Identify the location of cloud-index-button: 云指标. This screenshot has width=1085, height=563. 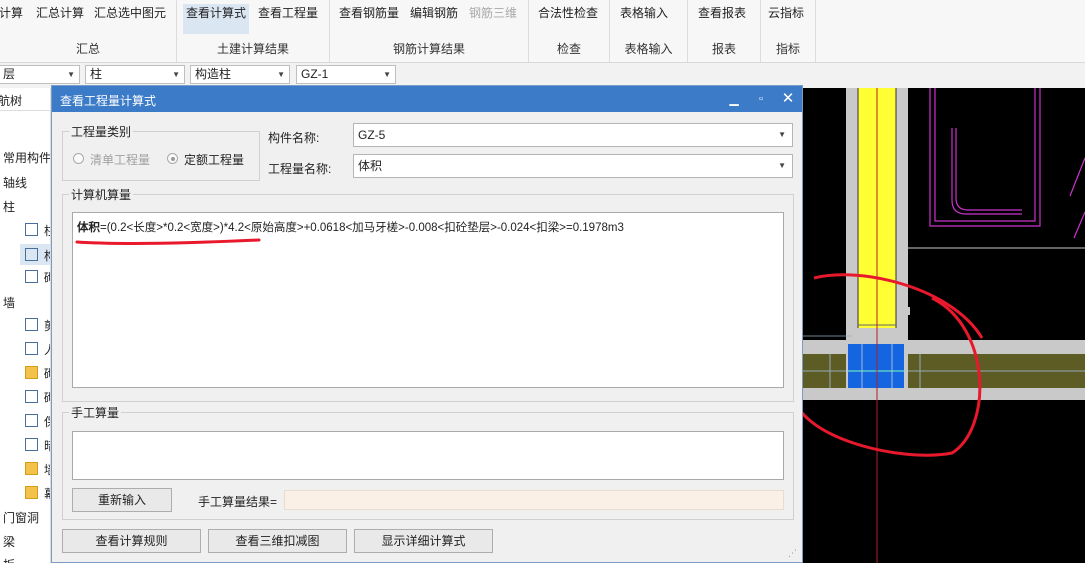
(786, 18).